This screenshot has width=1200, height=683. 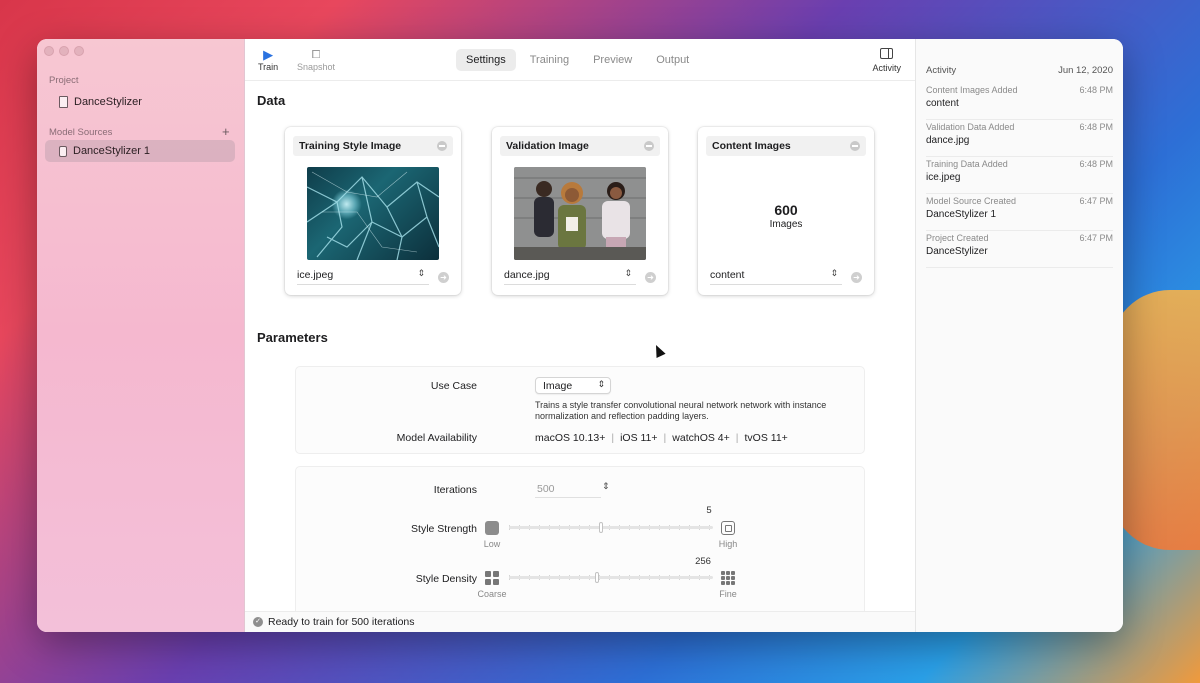 What do you see at coordinates (1085, 70) in the screenshot?
I see `activity-date: Jun 12, 2020` at bounding box center [1085, 70].